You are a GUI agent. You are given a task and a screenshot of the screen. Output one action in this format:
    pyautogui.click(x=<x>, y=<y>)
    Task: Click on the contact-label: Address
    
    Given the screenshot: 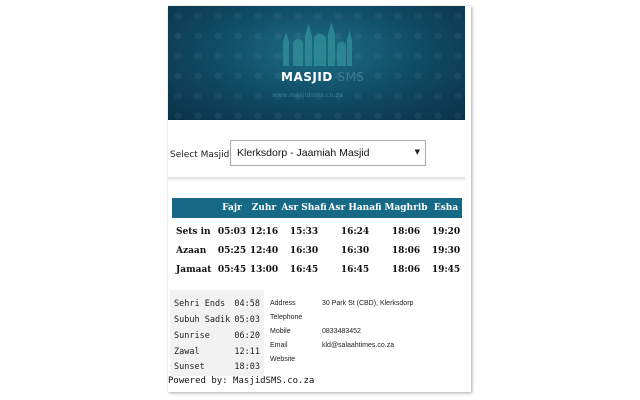 What is the action you would take?
    pyautogui.click(x=283, y=303)
    